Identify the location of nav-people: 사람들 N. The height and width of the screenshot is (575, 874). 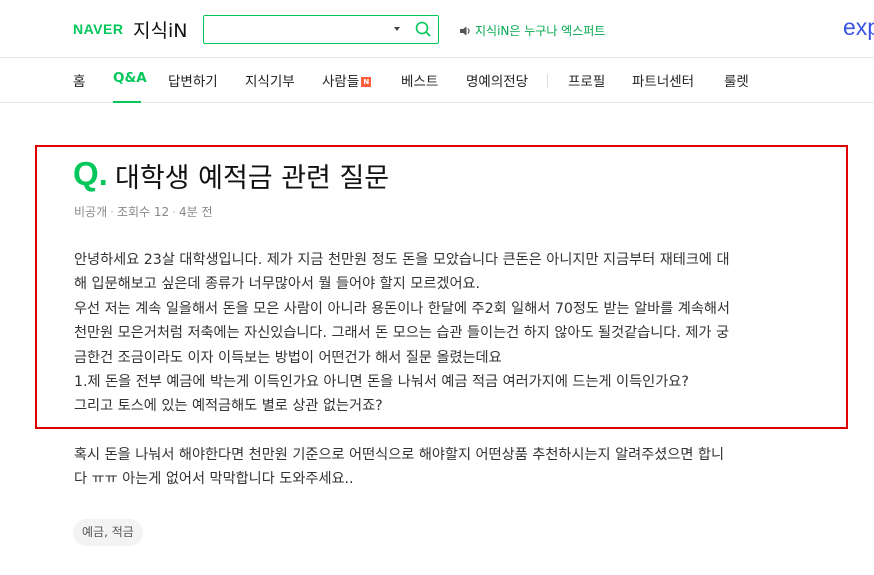
(347, 80).